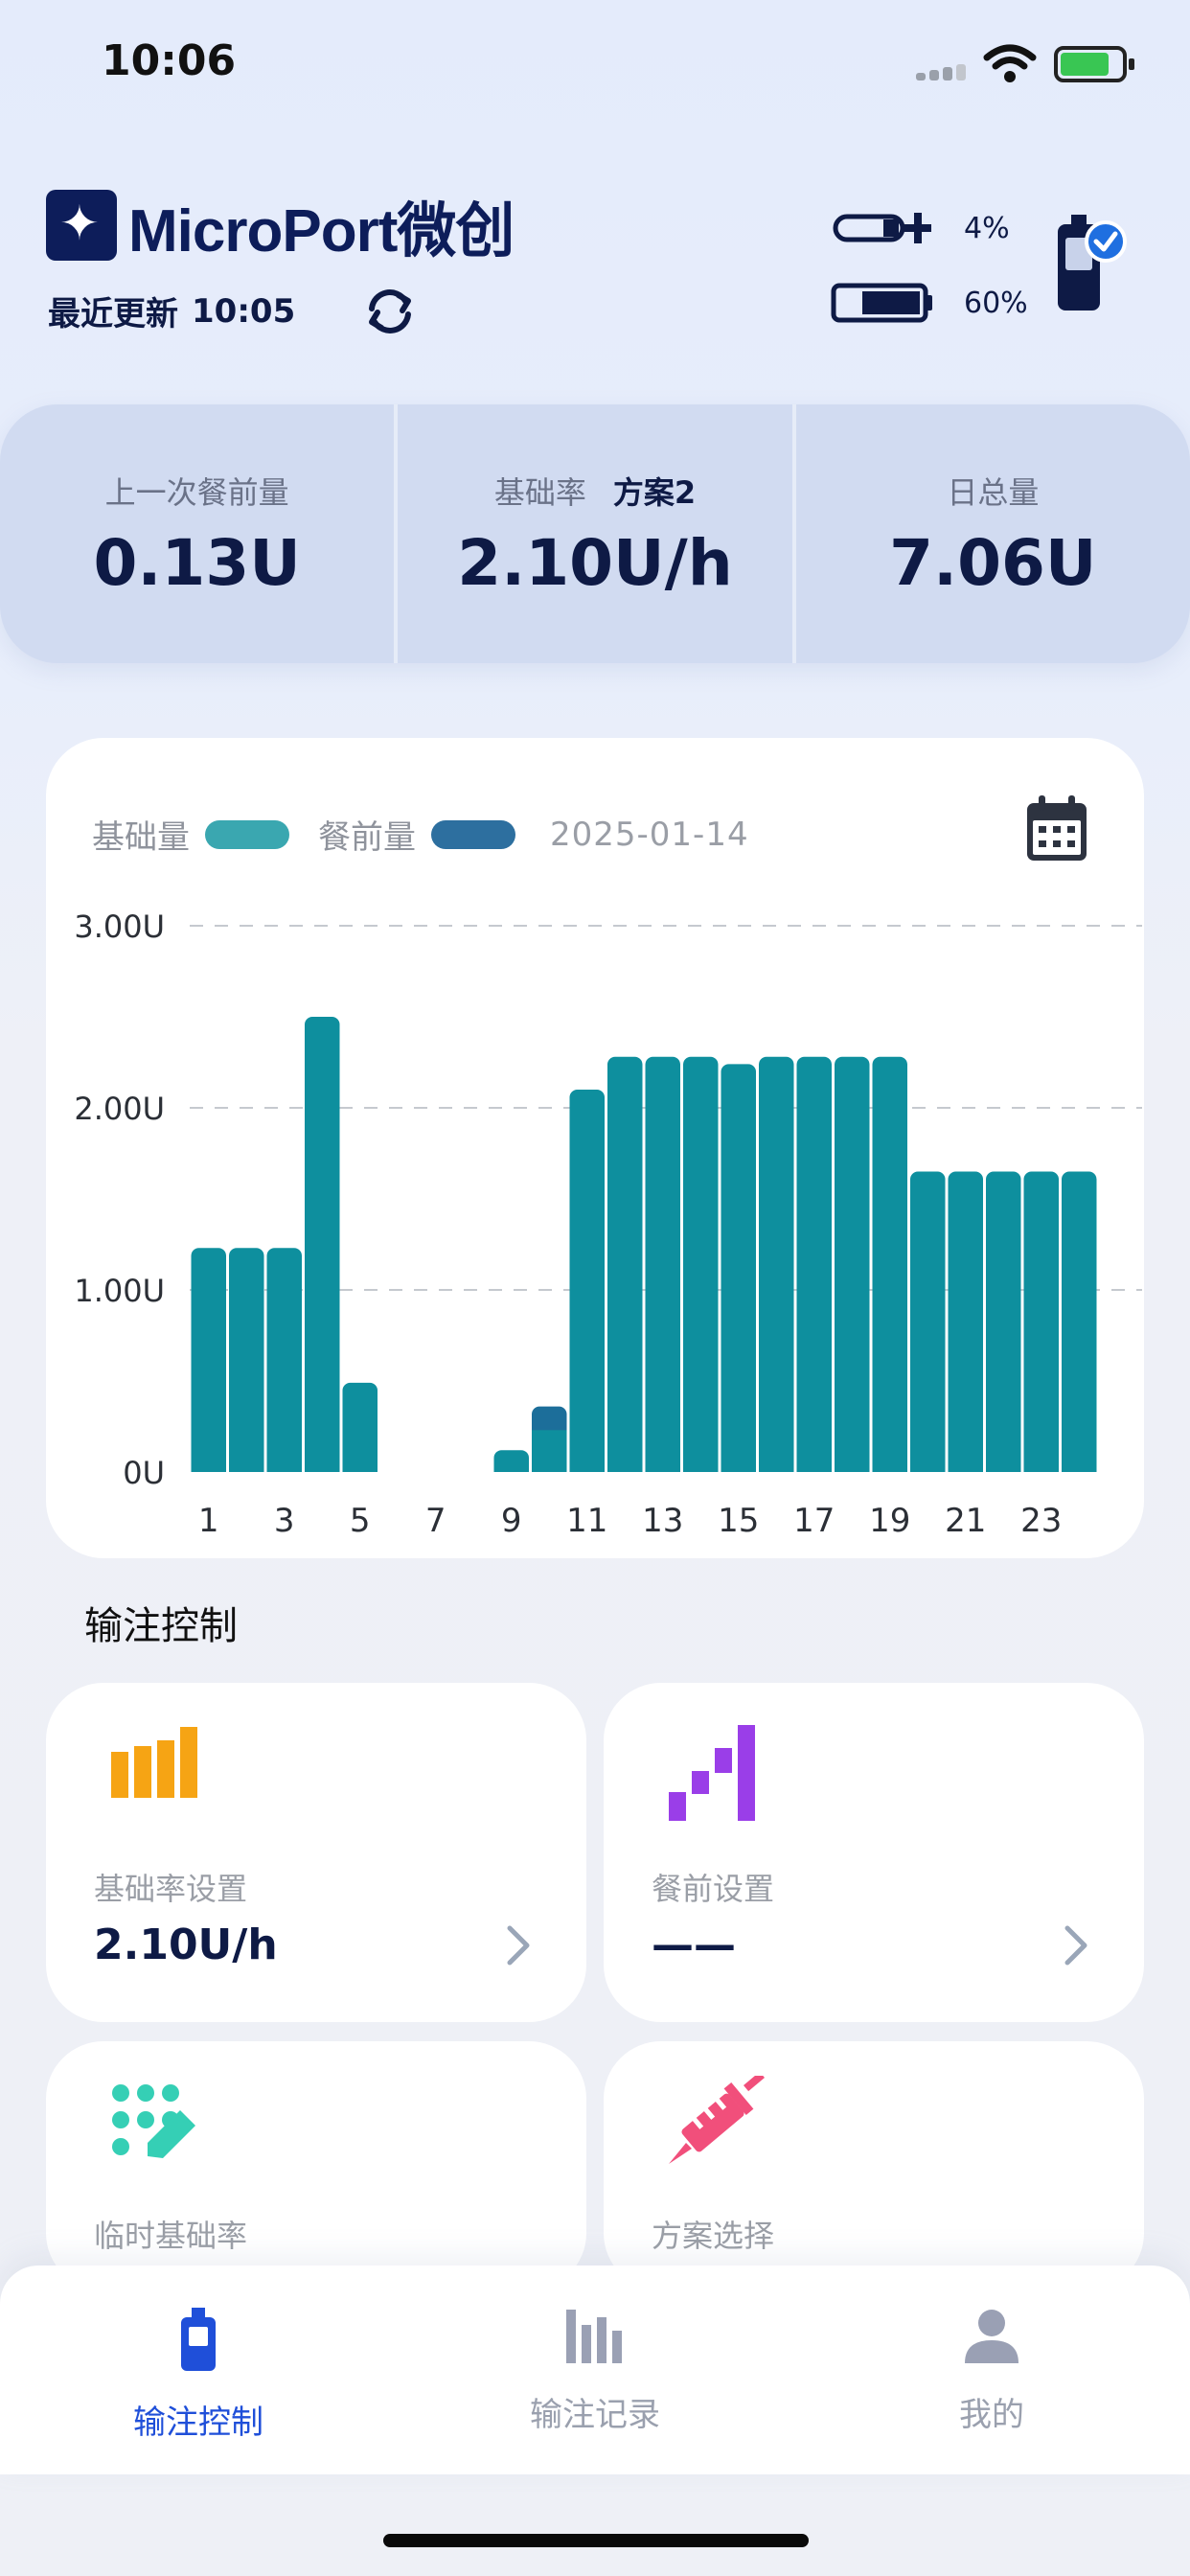 Image resolution: width=1190 pixels, height=2576 pixels. What do you see at coordinates (120, 926) in the screenshot?
I see `y-tick-label: 3.00U` at bounding box center [120, 926].